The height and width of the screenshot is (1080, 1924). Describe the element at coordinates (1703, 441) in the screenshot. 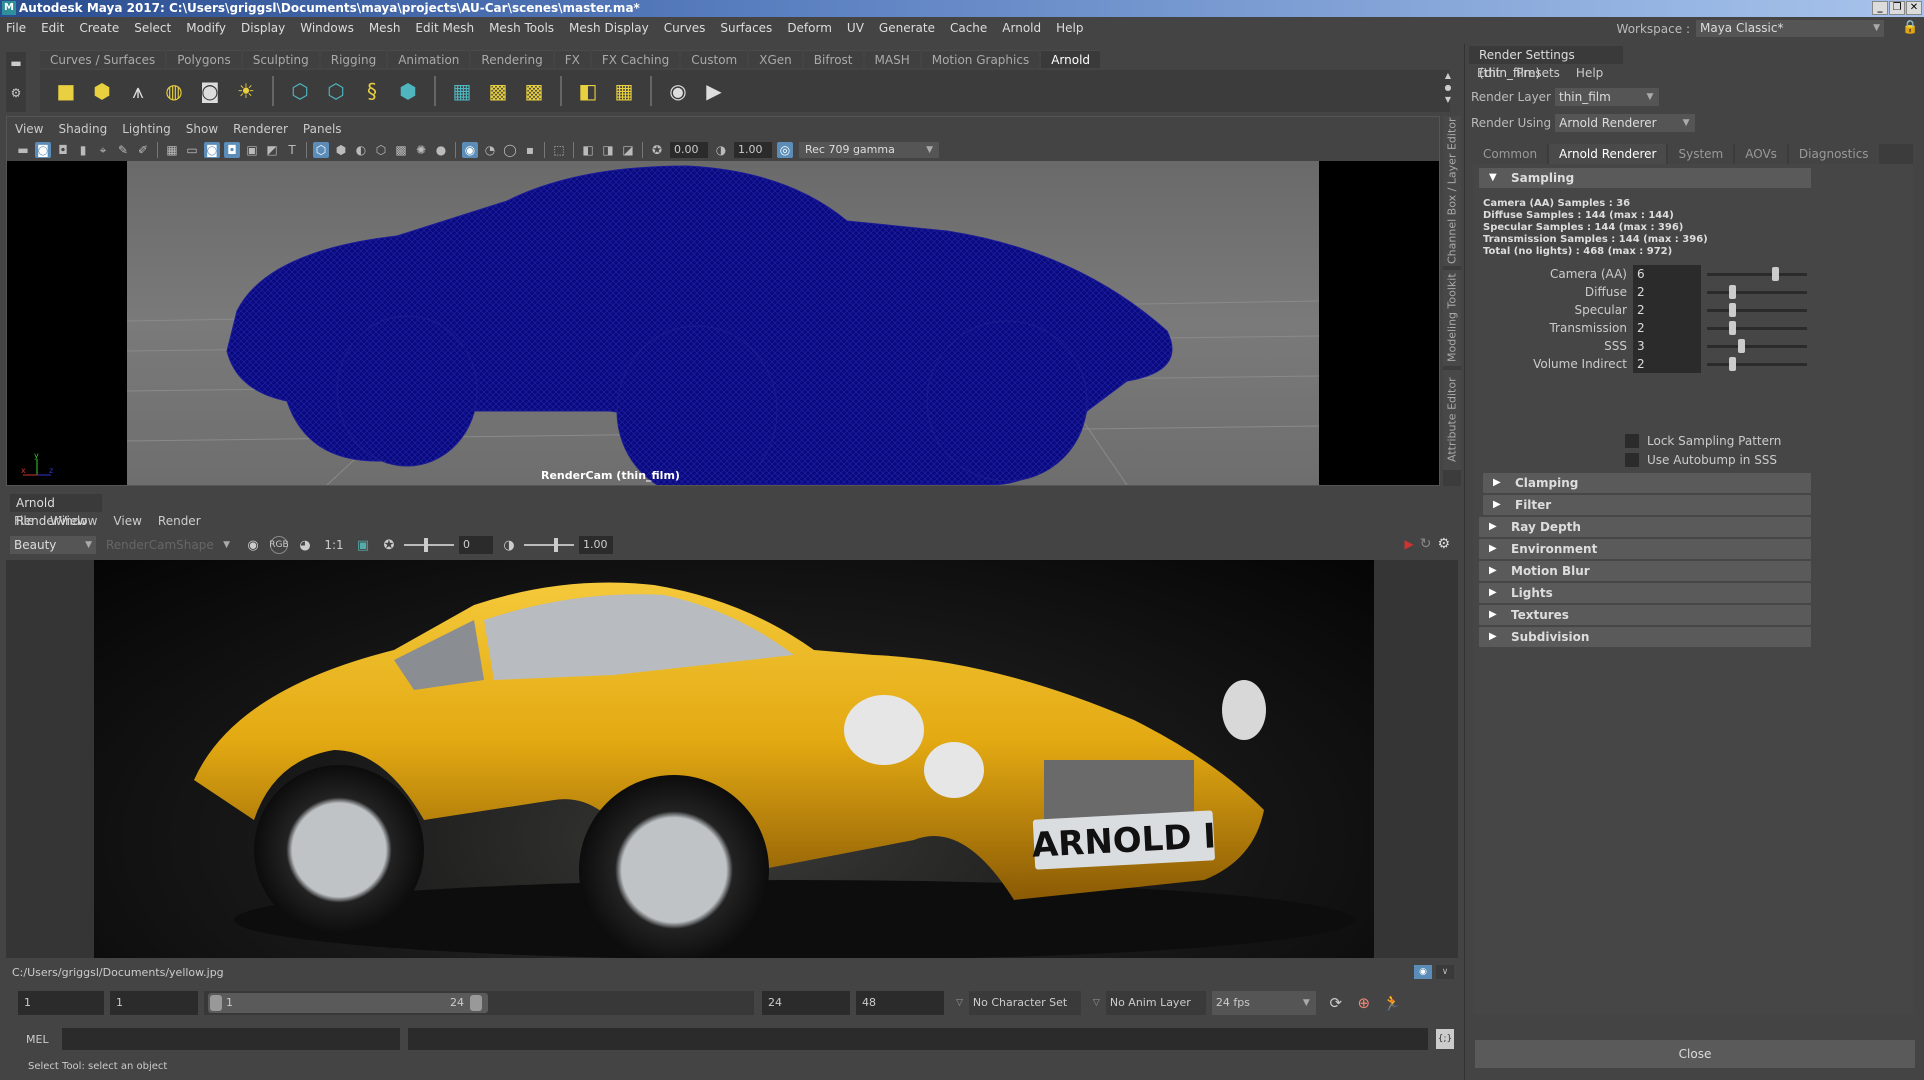

I see `lock-sampling-pattern-checkbox: Lock Sampling Pattern` at that location.